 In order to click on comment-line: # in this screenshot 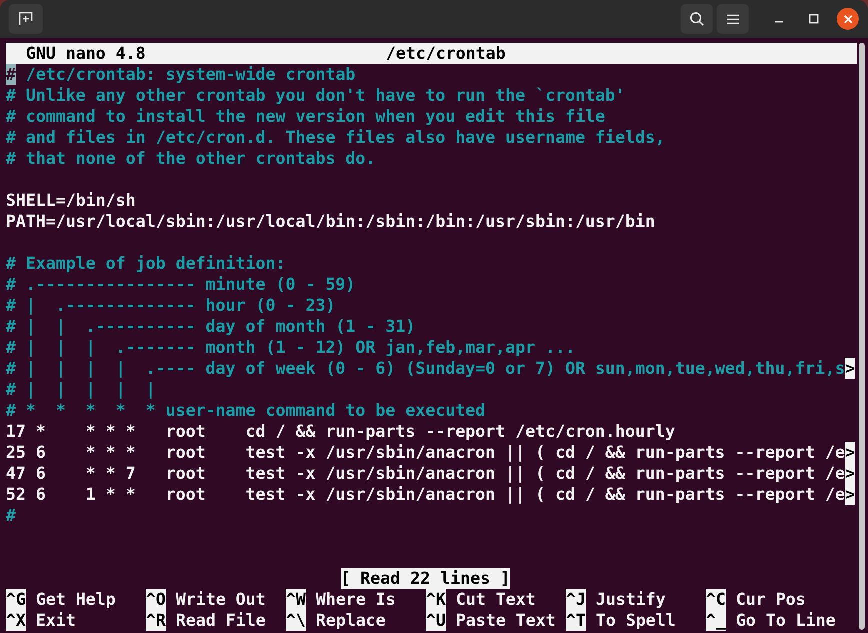, I will do `click(11, 515)`.